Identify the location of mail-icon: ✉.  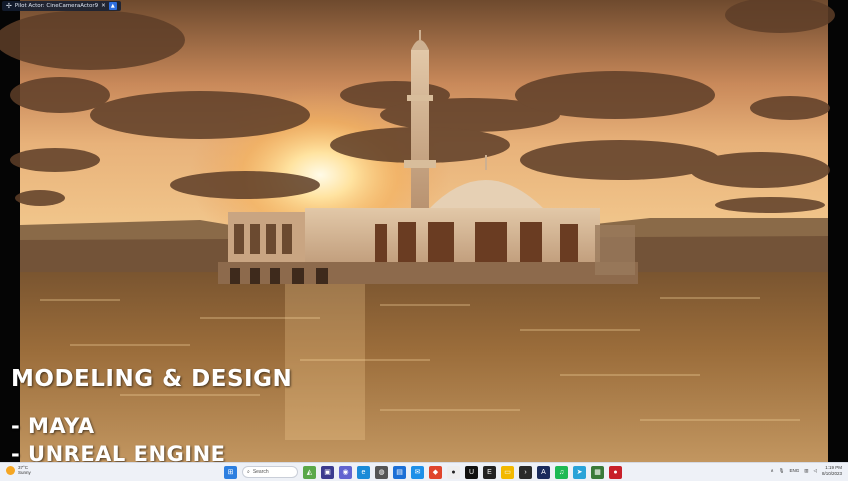
(417, 472).